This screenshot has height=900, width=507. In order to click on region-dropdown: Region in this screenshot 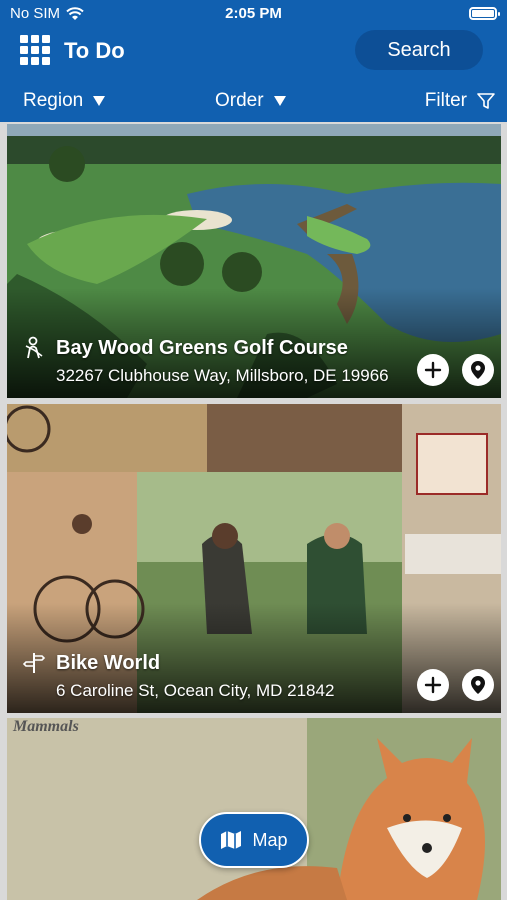, I will do `click(64, 101)`.